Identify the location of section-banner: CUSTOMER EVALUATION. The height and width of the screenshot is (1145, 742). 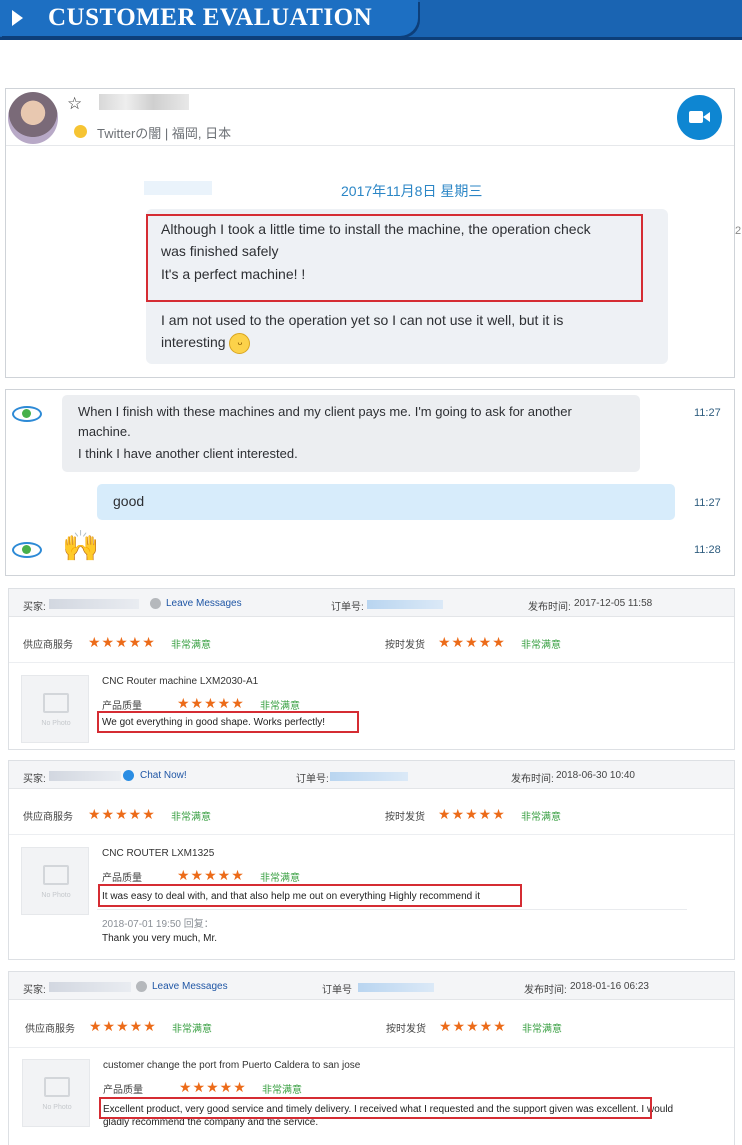
(371, 22).